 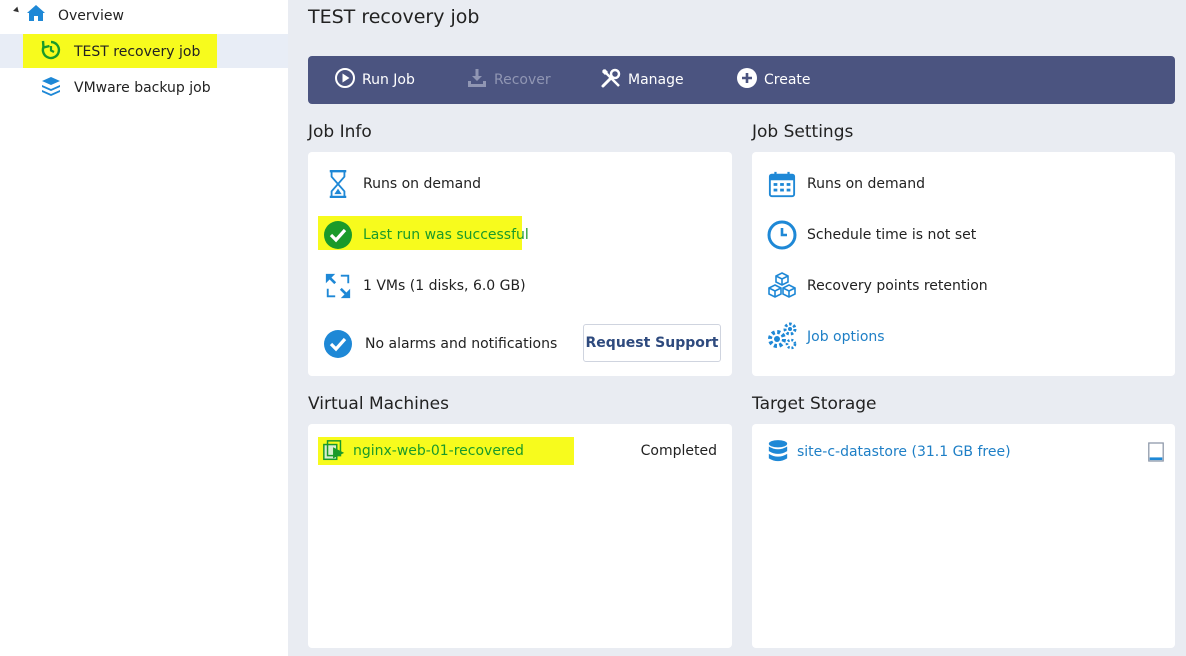 What do you see at coordinates (17, 10) in the screenshot?
I see `expand-arrow-icon` at bounding box center [17, 10].